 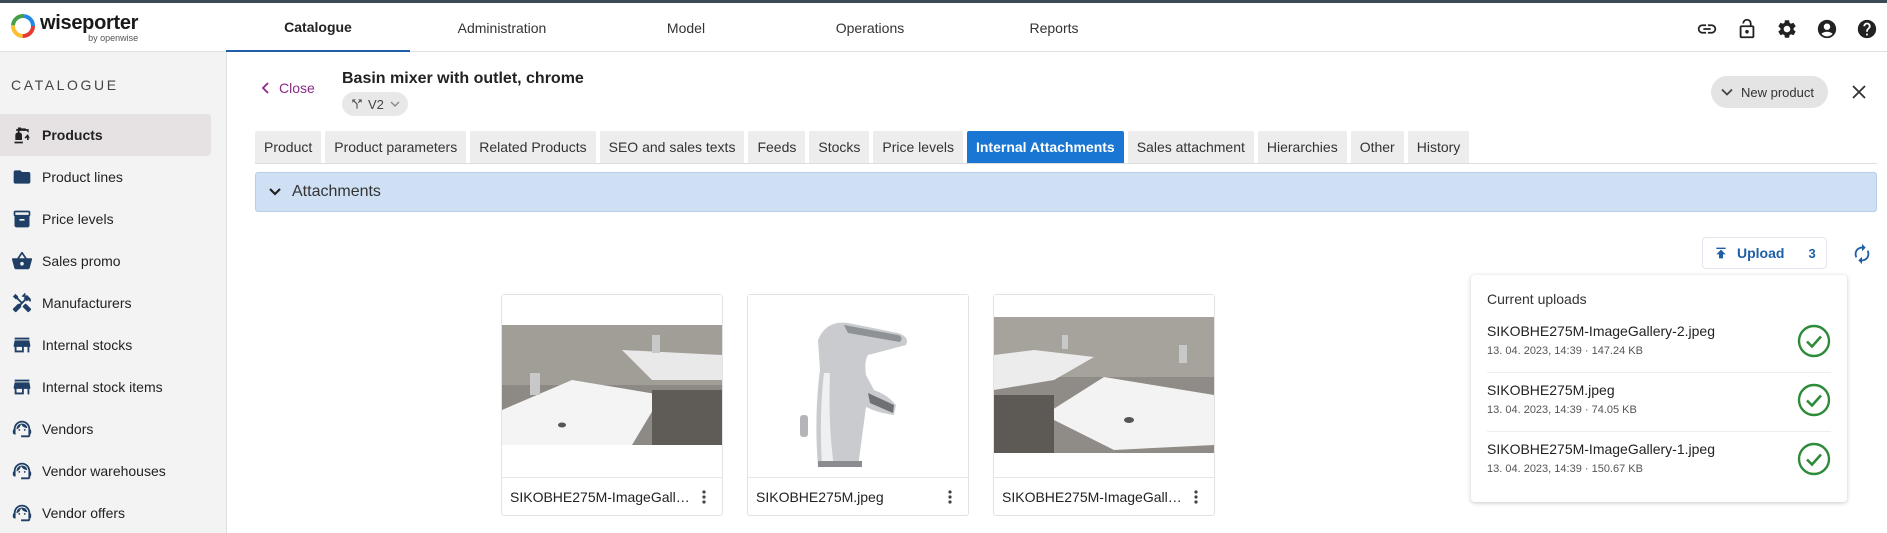 I want to click on sidebar-item-label: Vendor offers, so click(x=84, y=513).